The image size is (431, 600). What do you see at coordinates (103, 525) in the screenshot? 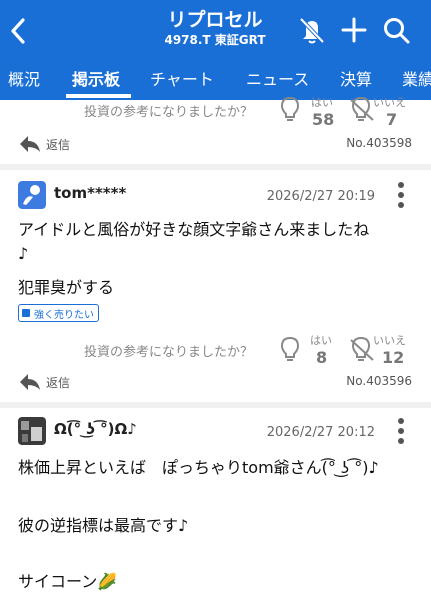
I see `post-text-line: 彼の逆指標は最高です♪` at bounding box center [103, 525].